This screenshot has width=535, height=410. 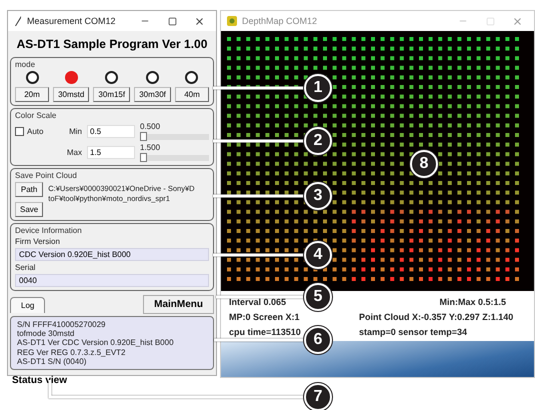 I want to click on tab: Log, so click(x=28, y=304).